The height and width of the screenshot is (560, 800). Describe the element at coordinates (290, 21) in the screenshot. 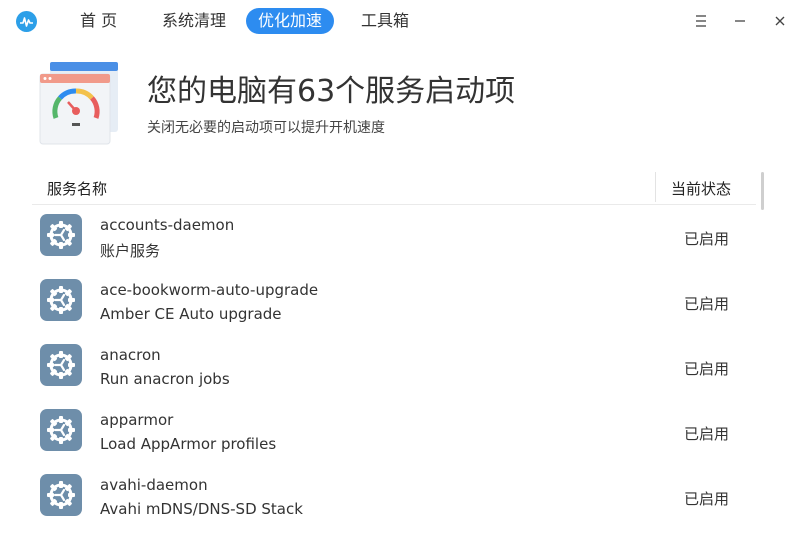

I see `tab-optimize: 优化加速` at that location.